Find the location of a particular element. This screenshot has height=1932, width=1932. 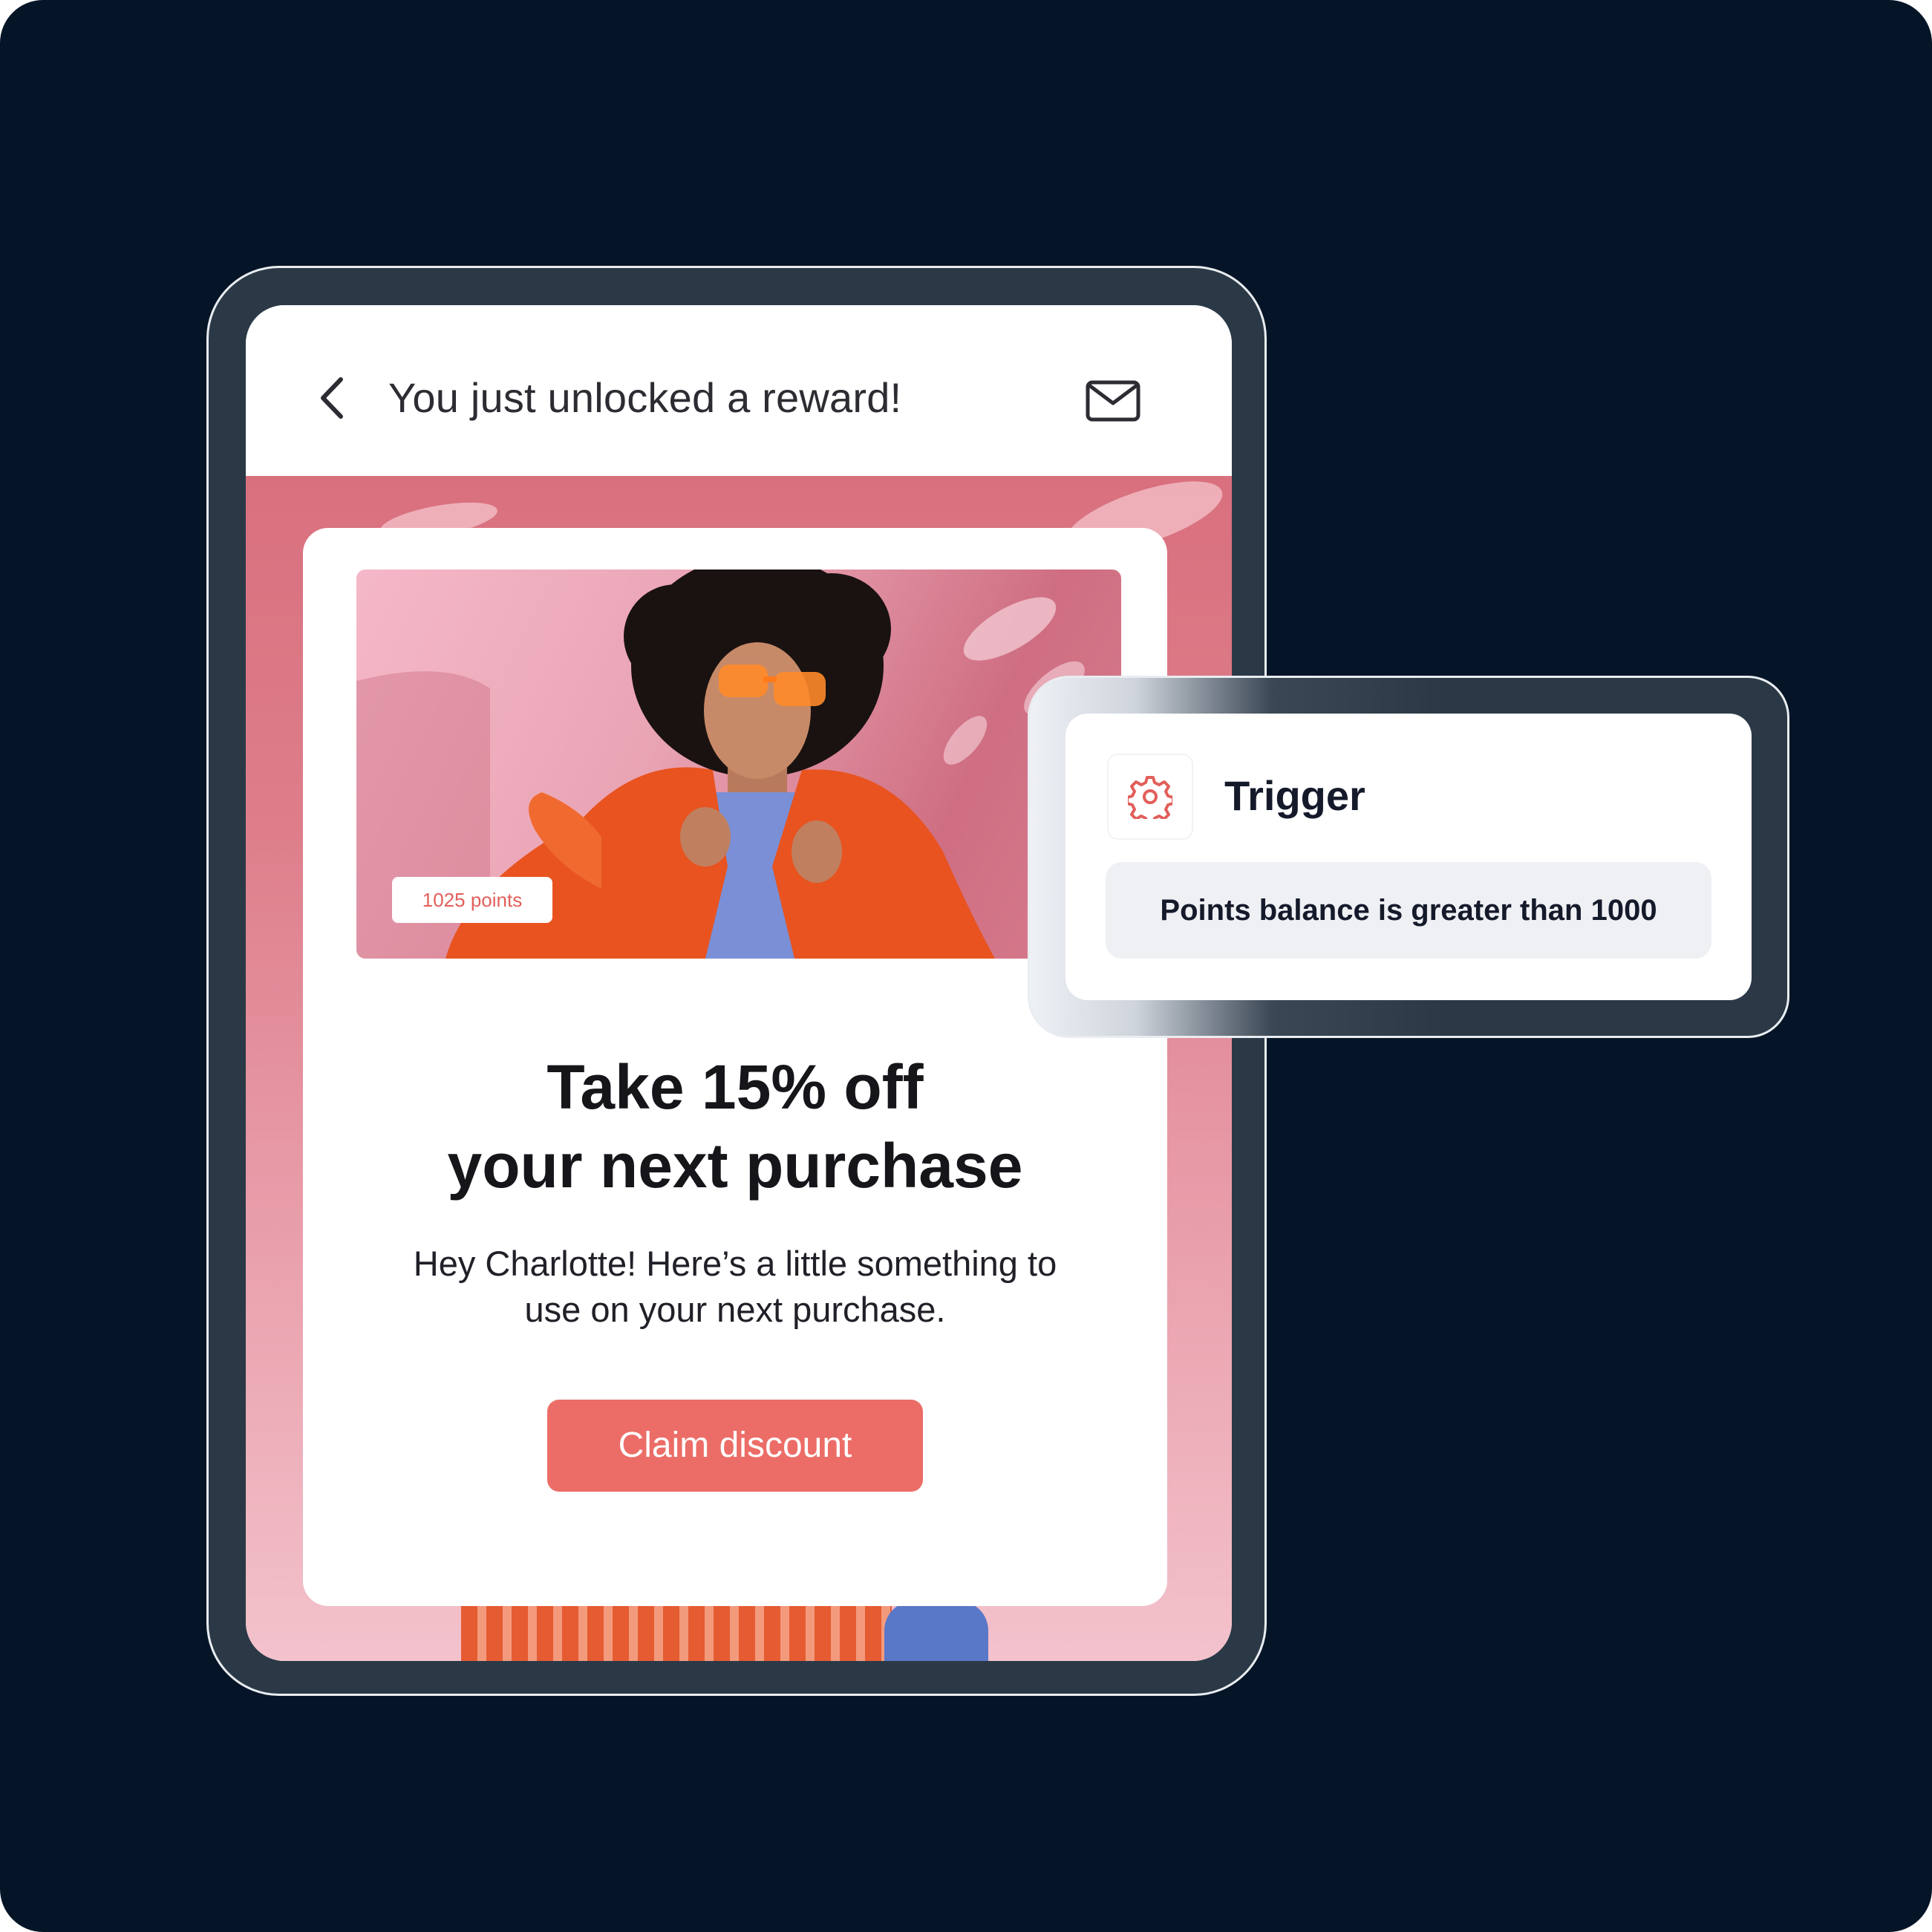

body-line-2: use on your next purchase. is located at coordinates (735, 1310).